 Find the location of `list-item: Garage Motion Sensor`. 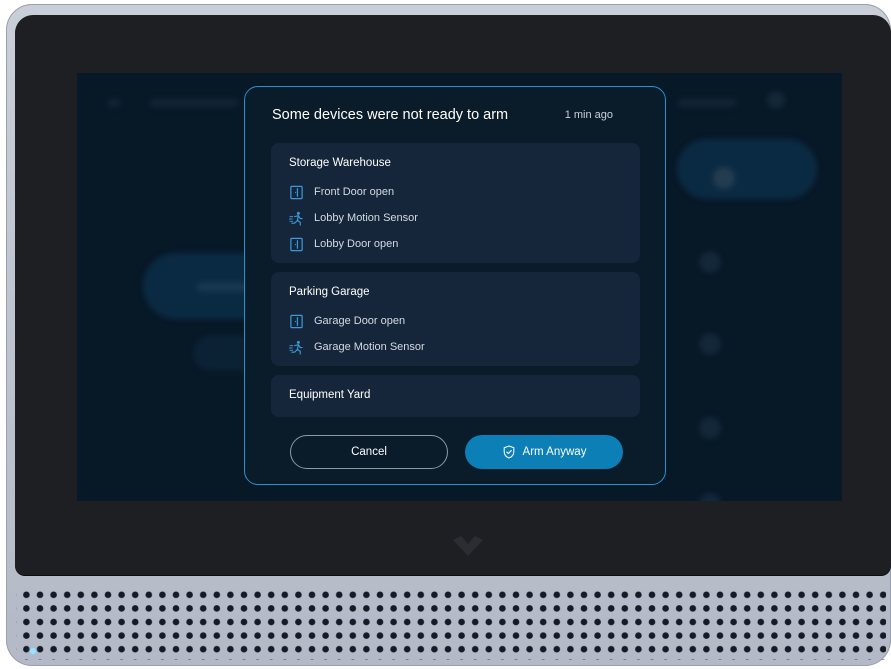

list-item: Garage Motion Sensor is located at coordinates (455, 347).